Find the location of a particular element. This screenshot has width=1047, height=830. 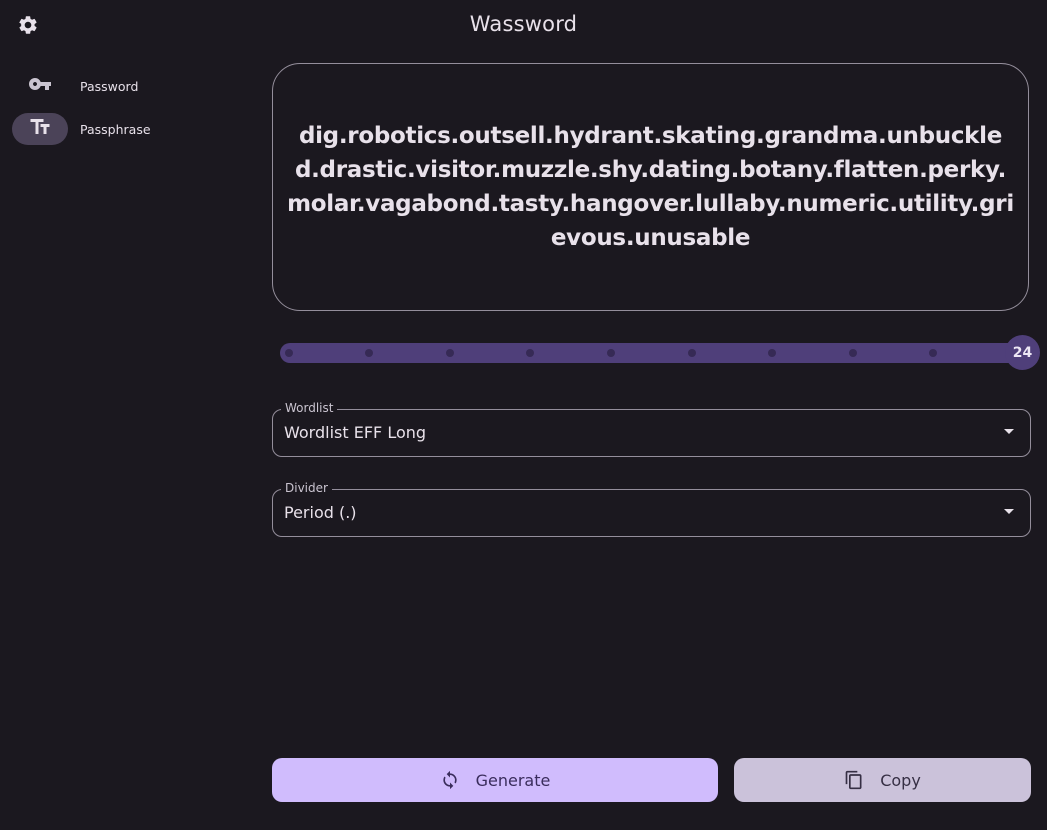

slider-thumb: 24 is located at coordinates (1022, 352).